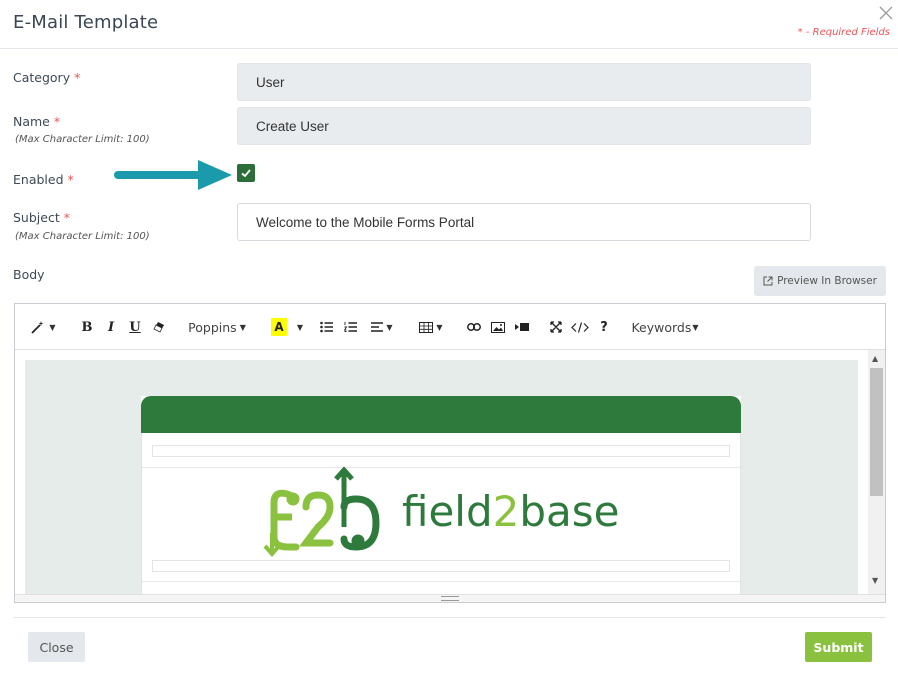  What do you see at coordinates (279, 327) in the screenshot?
I see `font-color-button: A` at bounding box center [279, 327].